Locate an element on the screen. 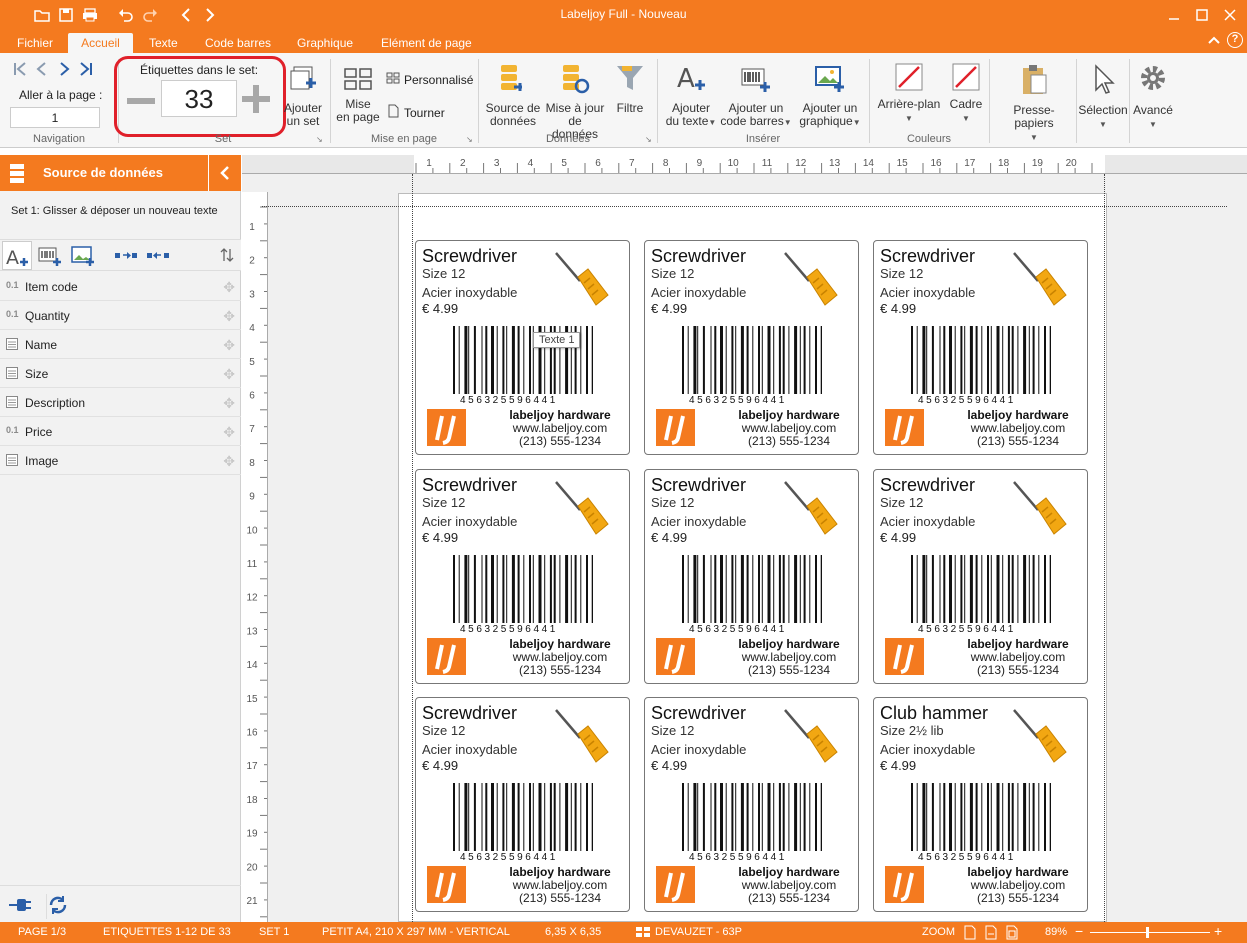 The height and width of the screenshot is (943, 1247). rotate-button: Tourner is located at coordinates (415, 112).